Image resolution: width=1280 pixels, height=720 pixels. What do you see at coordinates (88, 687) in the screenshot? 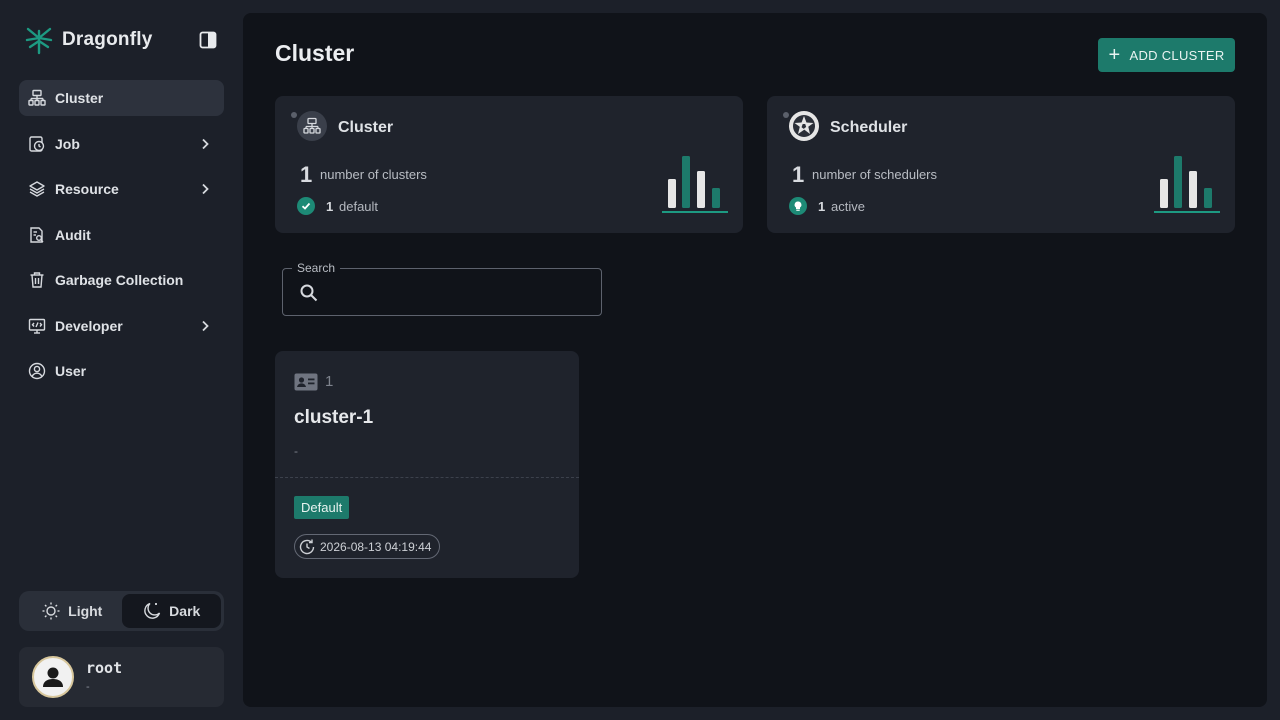
I see `user-subtitle: -` at bounding box center [88, 687].